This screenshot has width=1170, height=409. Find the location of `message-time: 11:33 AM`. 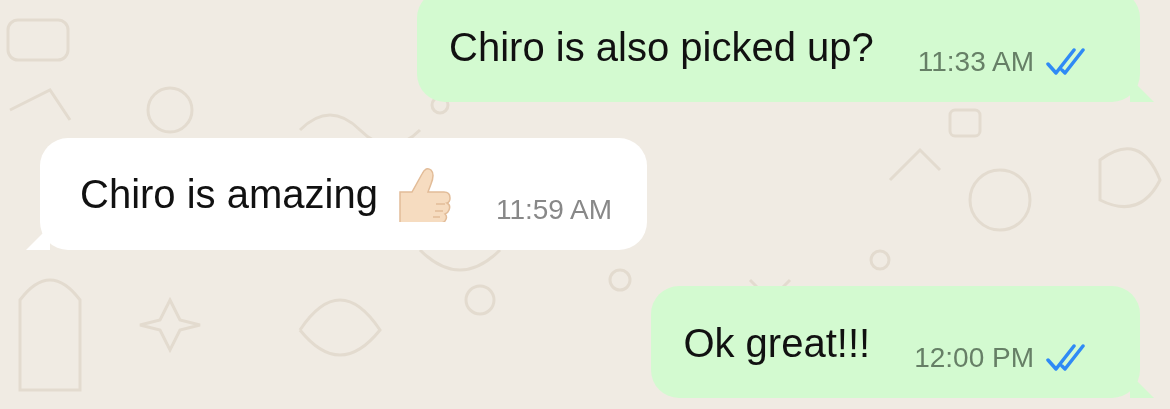

message-time: 11:33 AM is located at coordinates (975, 62).